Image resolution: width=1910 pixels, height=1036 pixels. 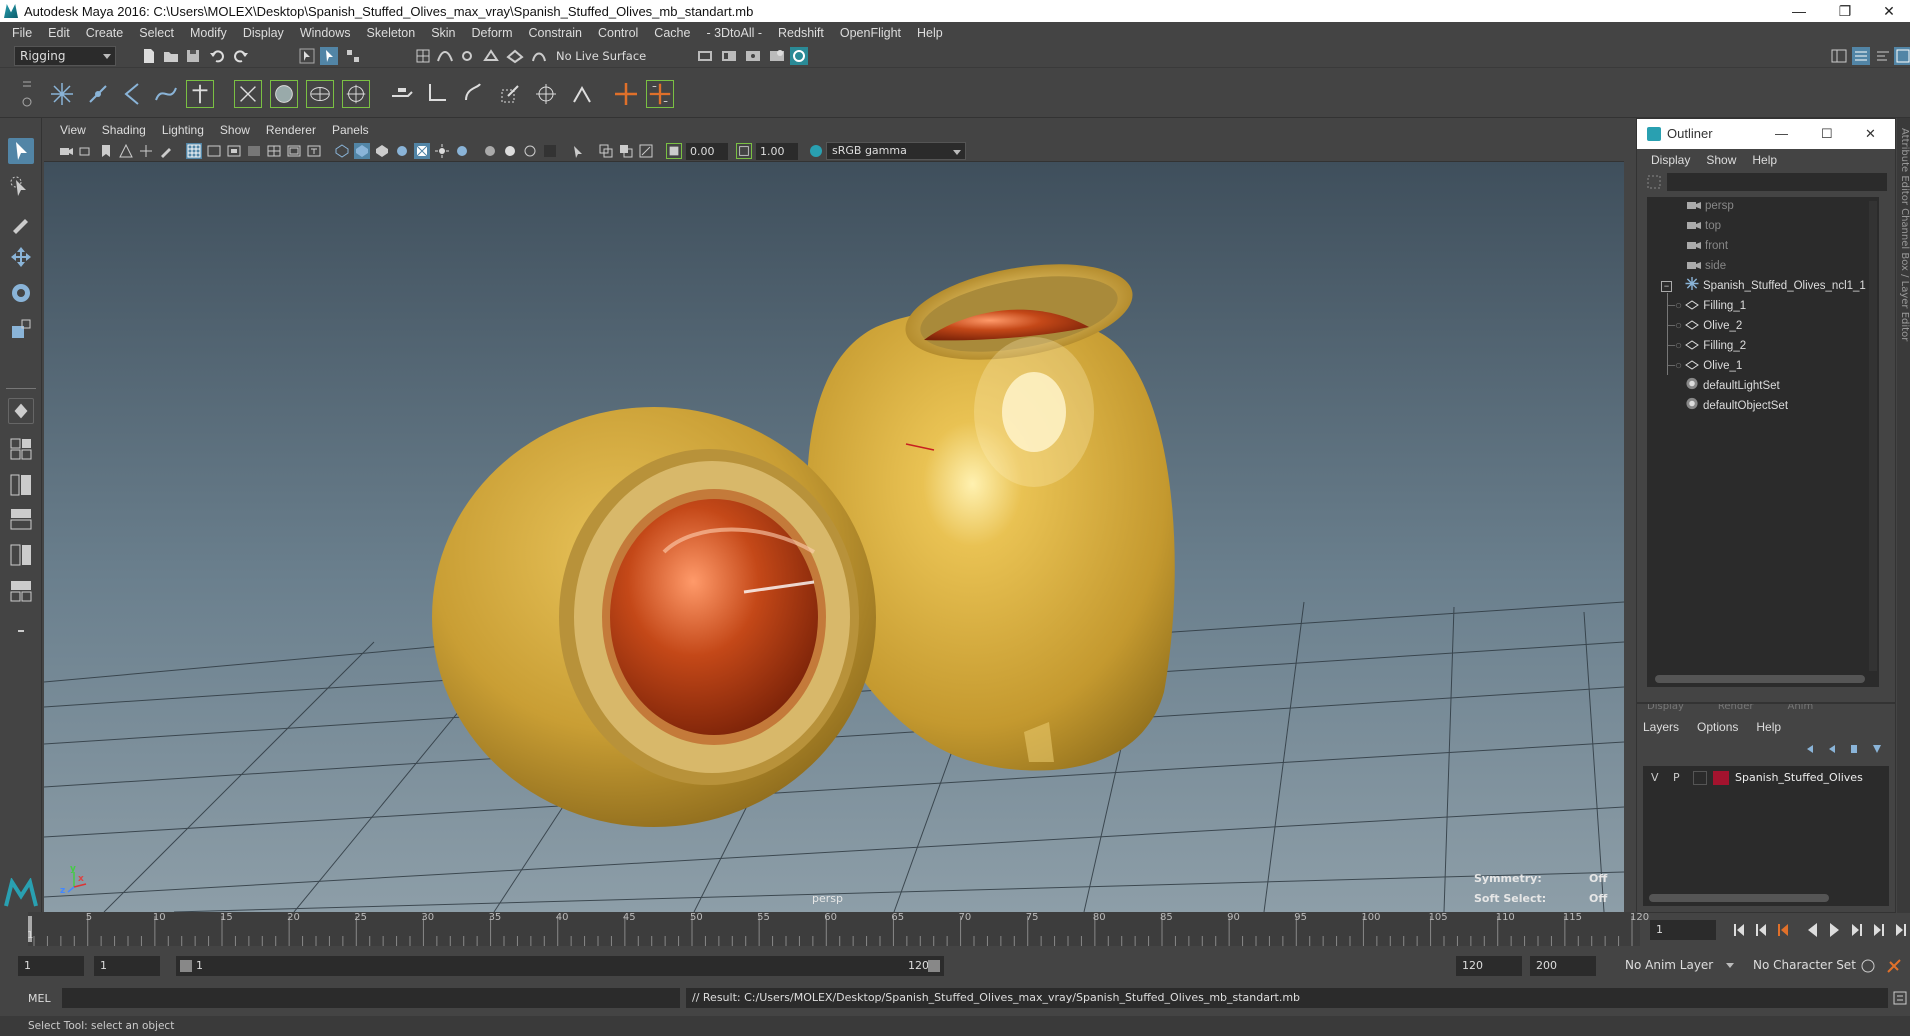 What do you see at coordinates (1739, 930) in the screenshot?
I see `go-to-start-icon` at bounding box center [1739, 930].